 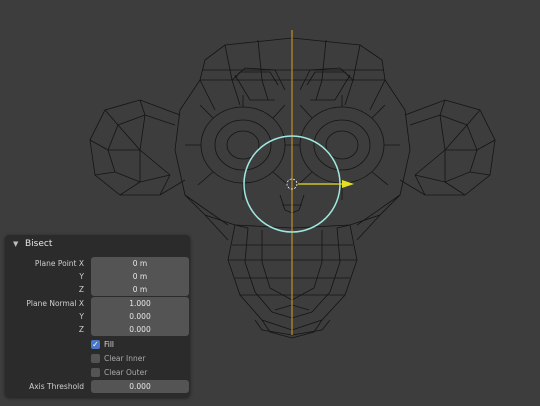 I want to click on axis-threshold-label: Axis Threshold, so click(x=56, y=386).